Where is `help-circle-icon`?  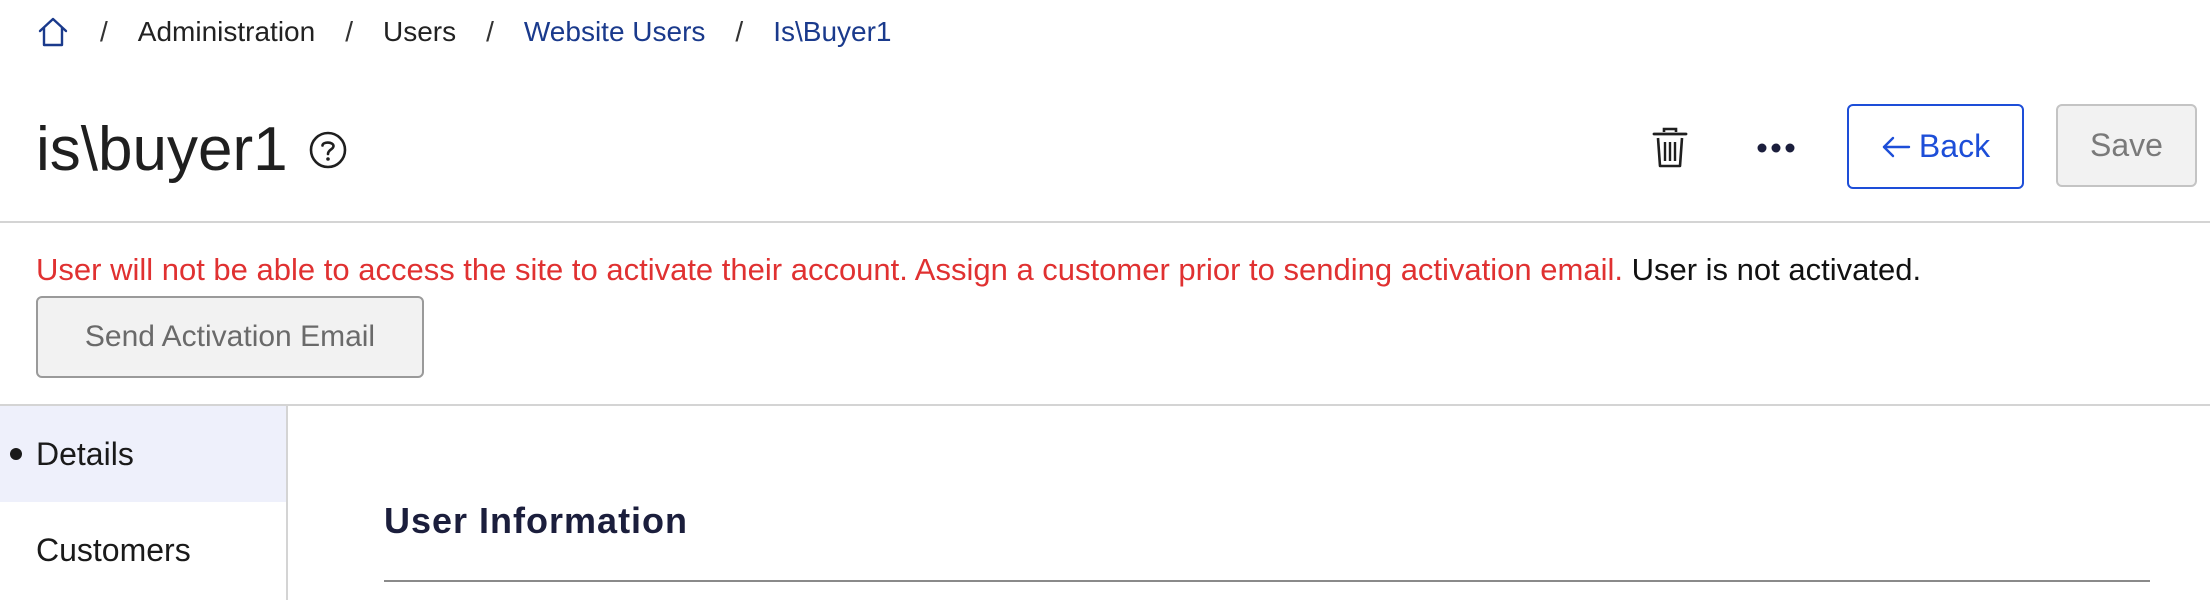
help-circle-icon is located at coordinates (328, 150).